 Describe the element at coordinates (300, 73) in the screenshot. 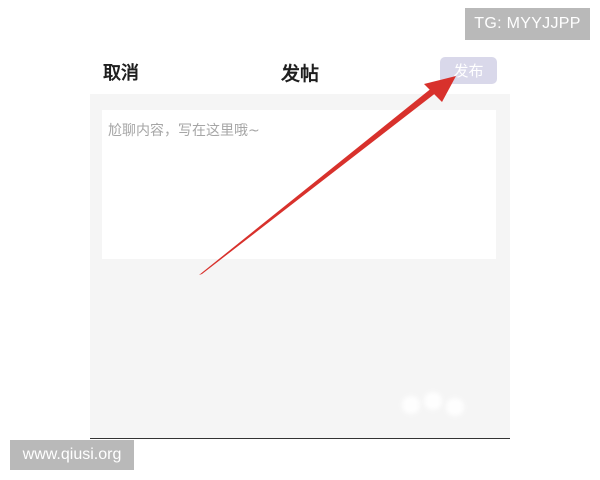

I see `post-header: 取消 发帖 发布` at that location.